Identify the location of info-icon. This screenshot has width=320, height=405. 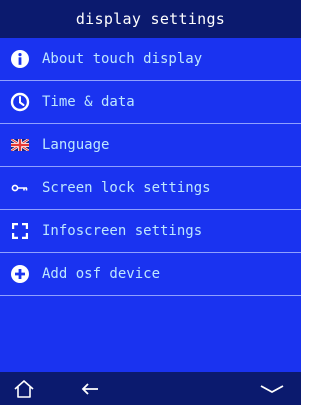
(20, 59).